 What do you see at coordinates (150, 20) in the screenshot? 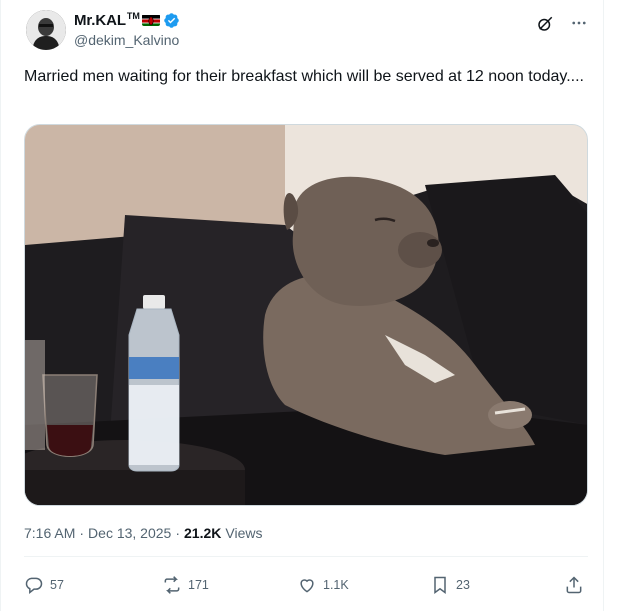
I see `kenya-flag-icon` at bounding box center [150, 20].